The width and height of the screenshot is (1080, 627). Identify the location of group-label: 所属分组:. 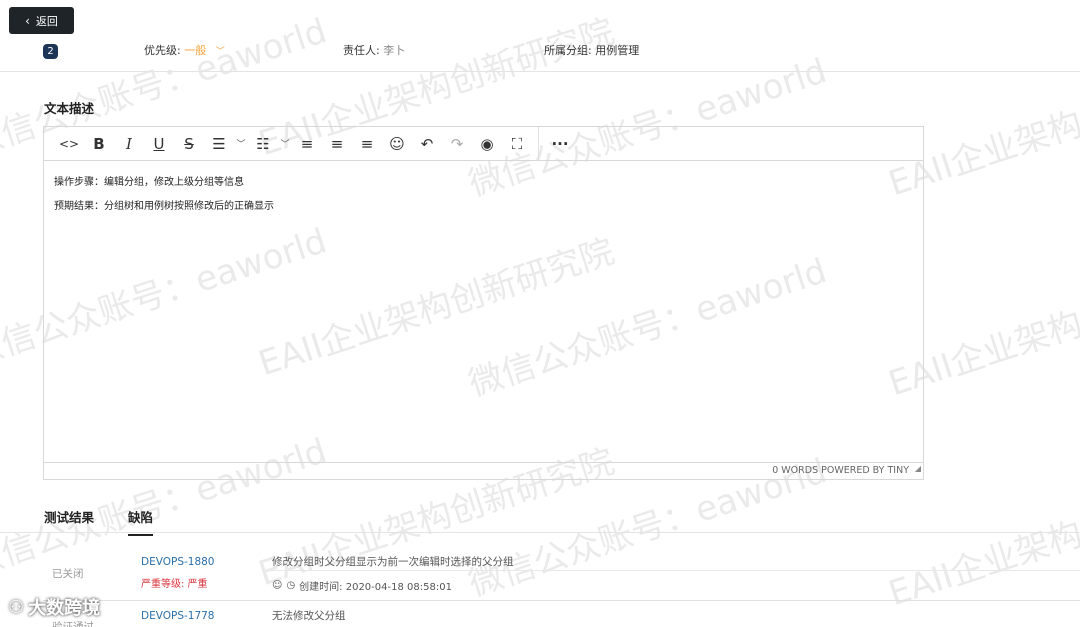
(568, 50).